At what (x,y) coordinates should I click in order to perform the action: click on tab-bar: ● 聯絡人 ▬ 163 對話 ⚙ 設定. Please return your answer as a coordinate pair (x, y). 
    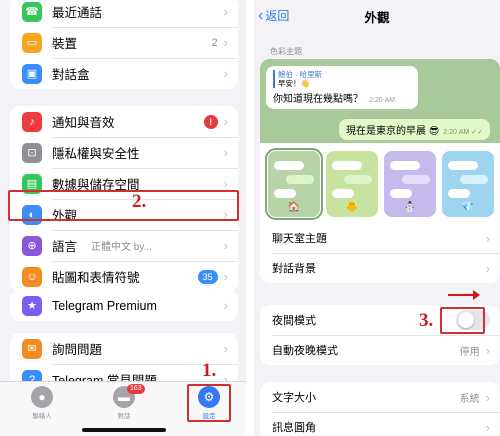
    Looking at the image, I should click on (123, 408).